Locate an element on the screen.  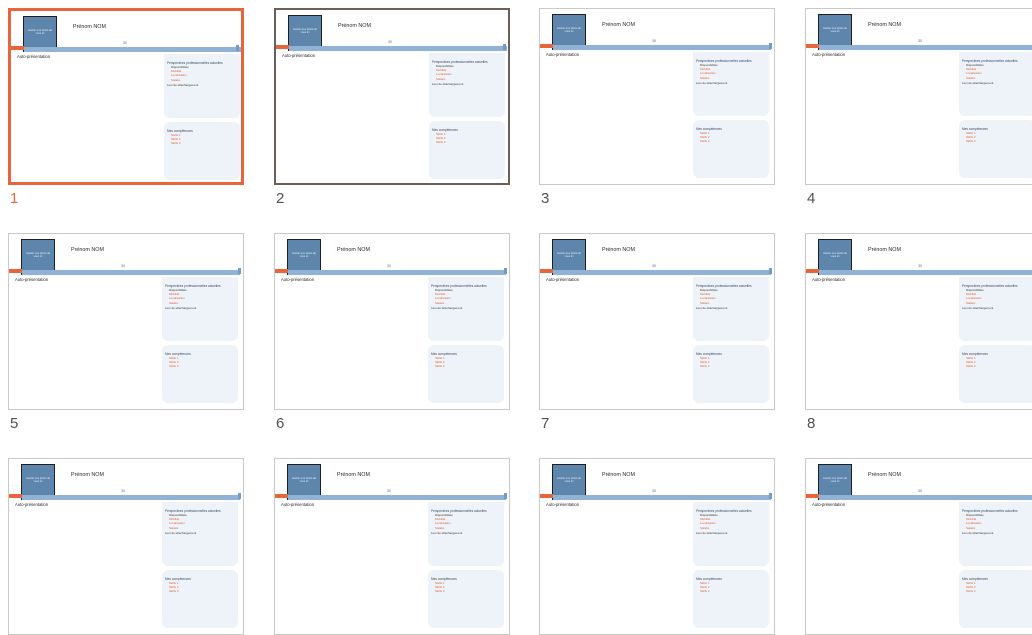
slide-number: 5 is located at coordinates (14, 423).